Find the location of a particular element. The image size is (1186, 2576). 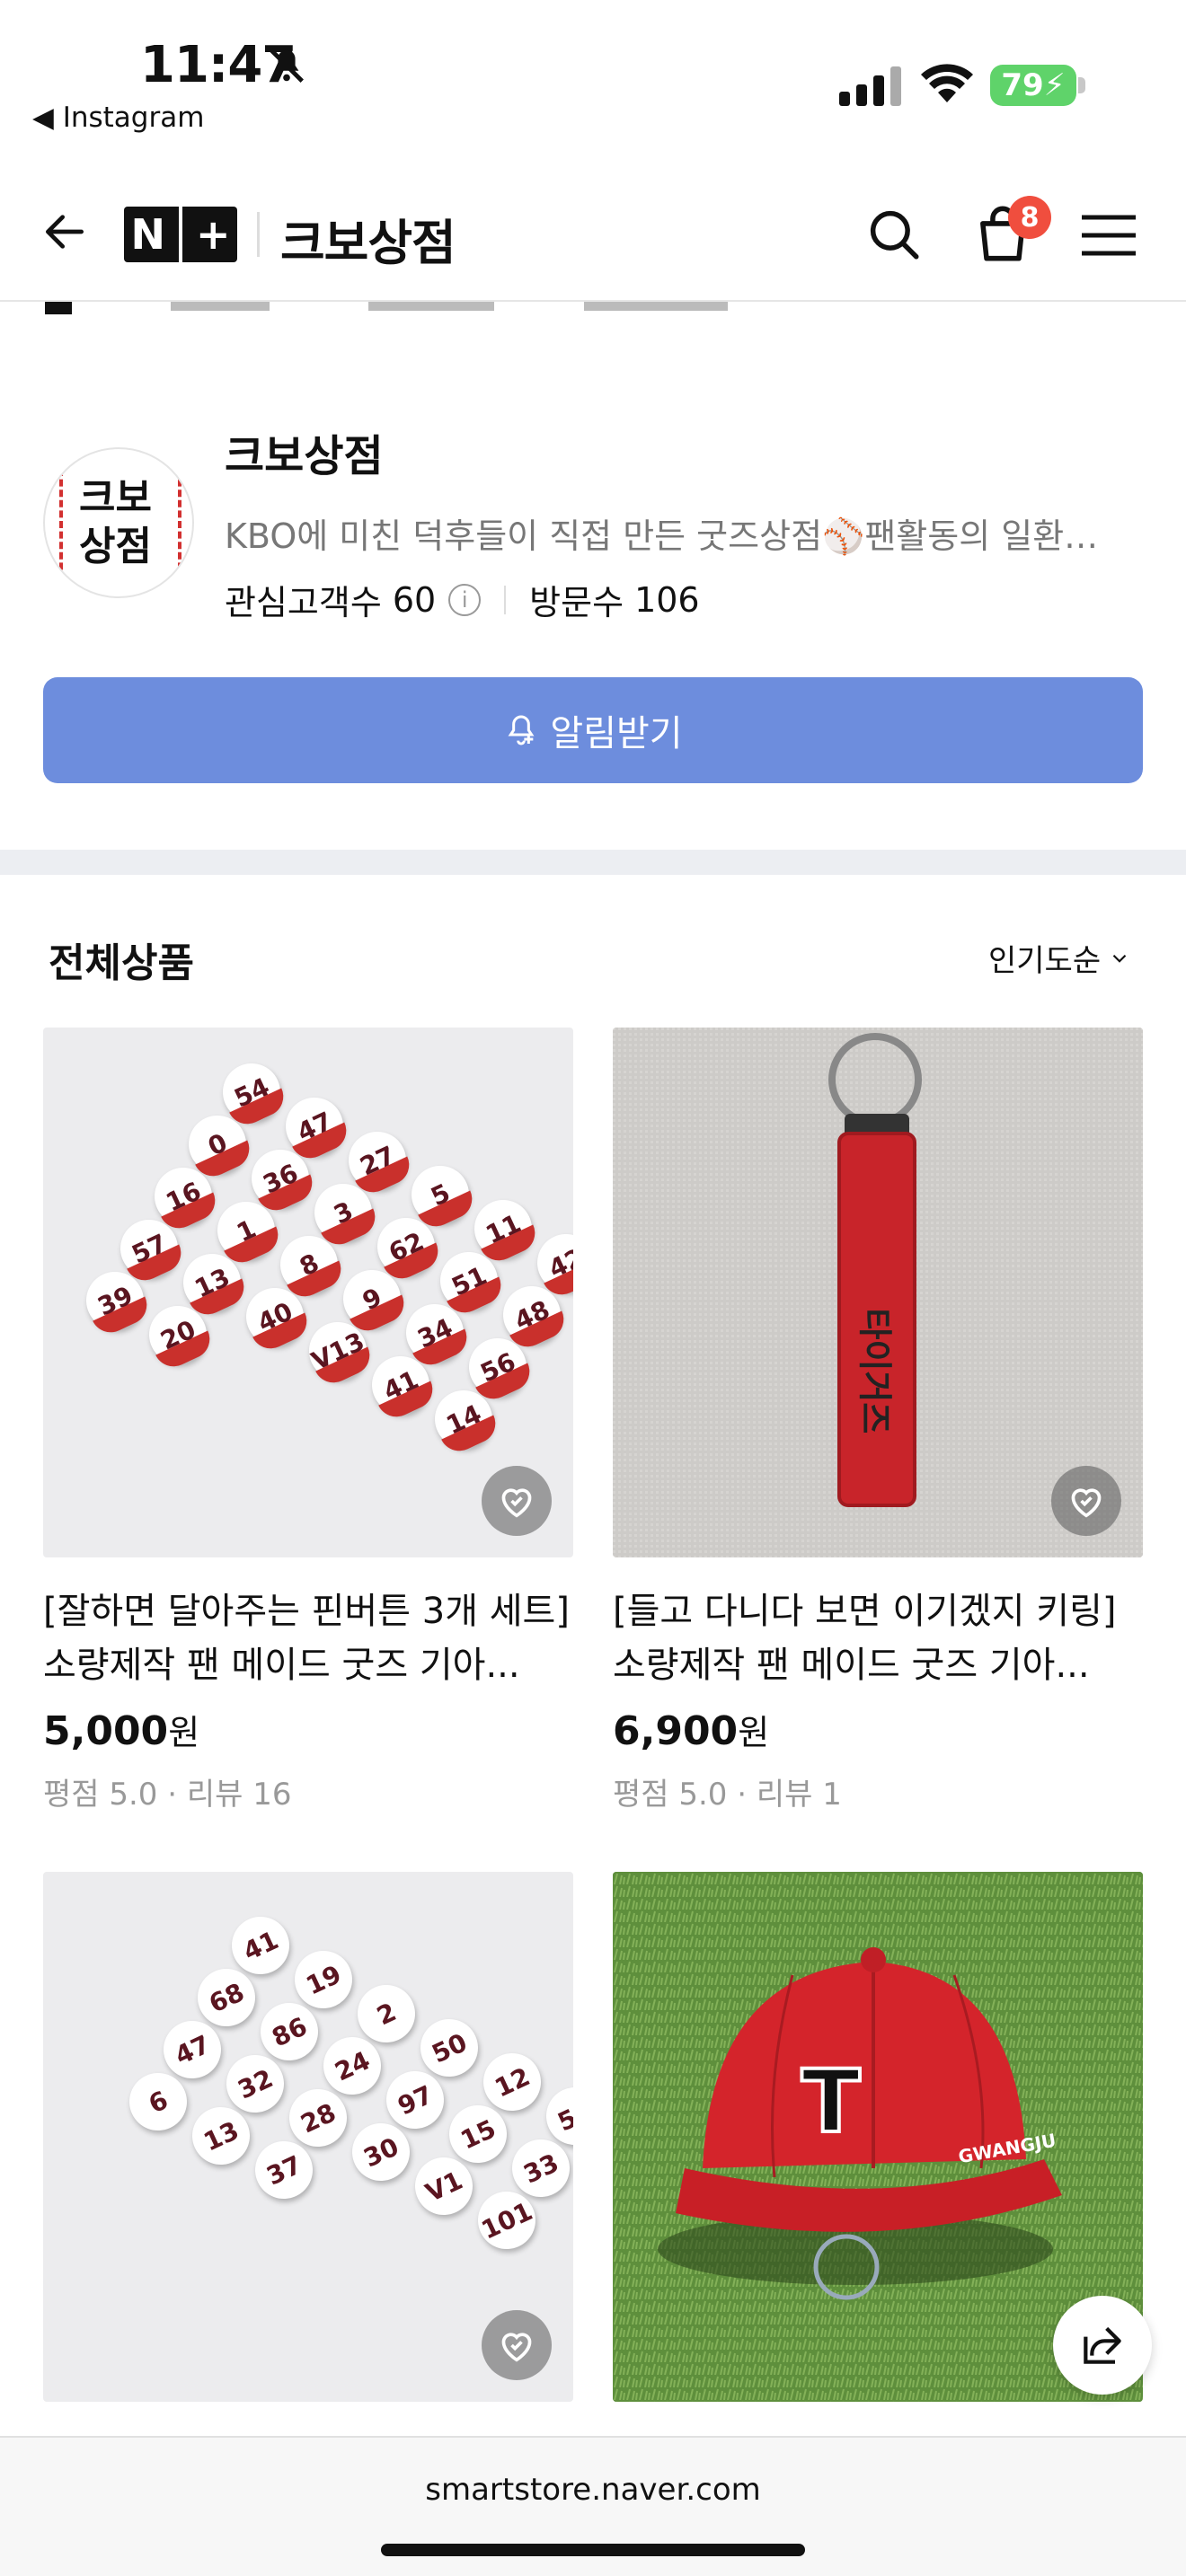

logo-plus: + is located at coordinates (213, 234).